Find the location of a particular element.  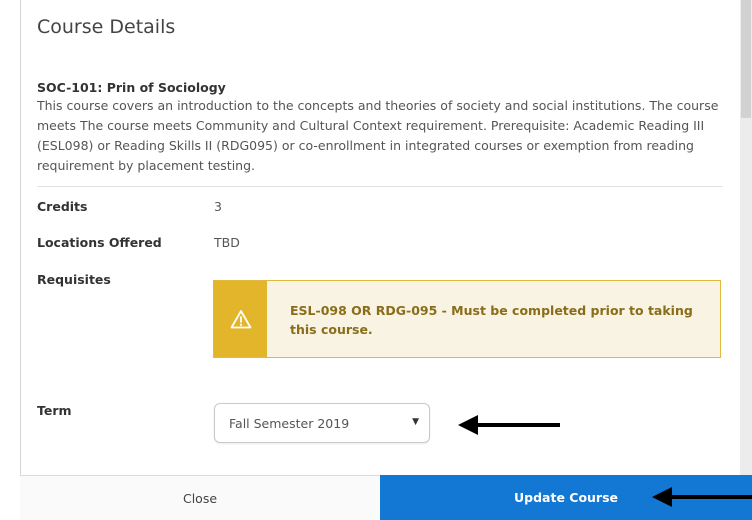

course-name: SOC-101: Prin of Sociology is located at coordinates (131, 87).